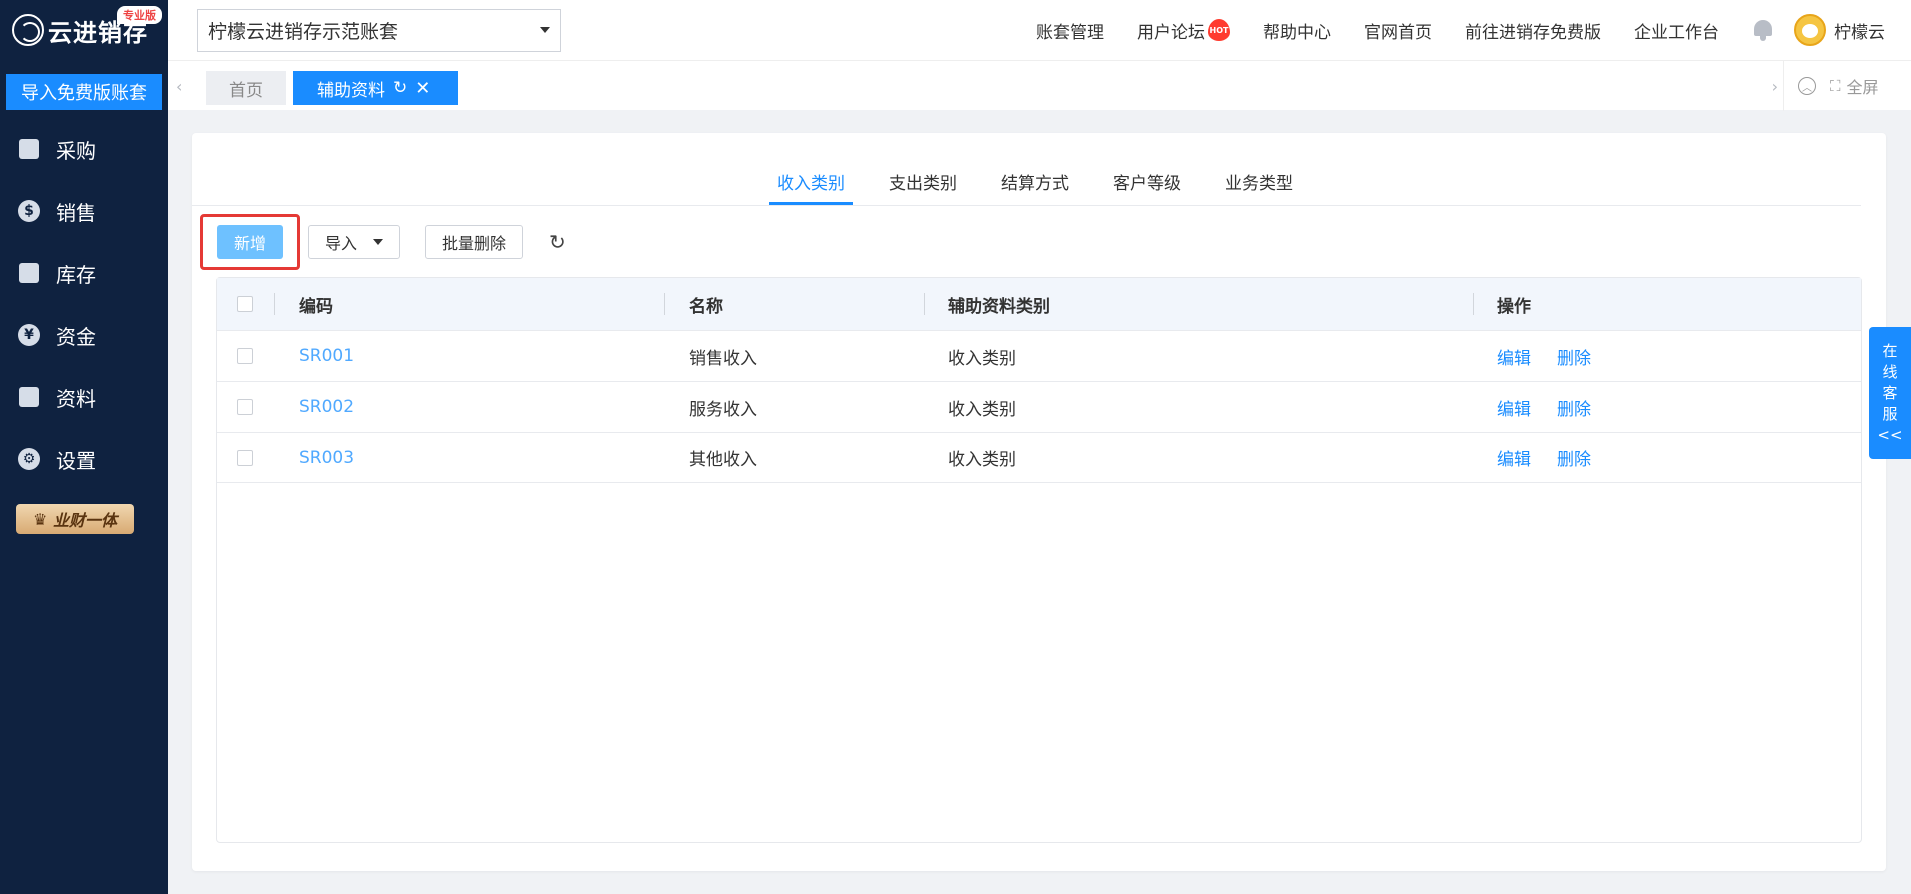  Describe the element at coordinates (1890, 413) in the screenshot. I see `service-char: 服` at that location.